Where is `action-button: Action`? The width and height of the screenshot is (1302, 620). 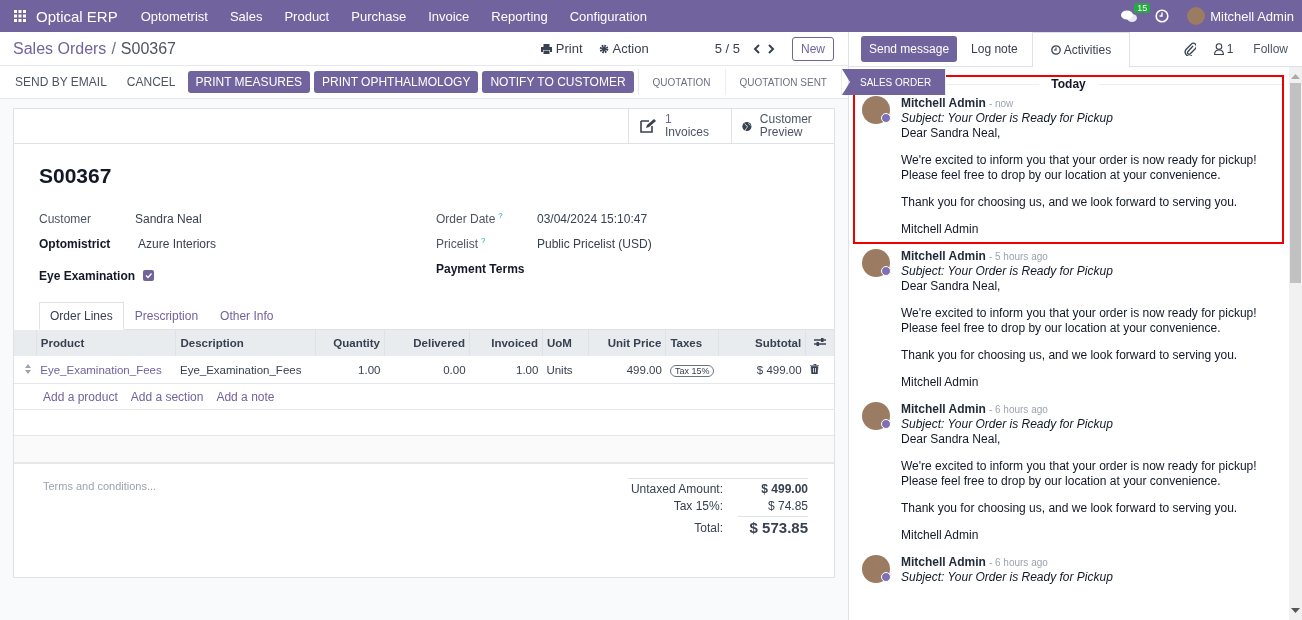 action-button: Action is located at coordinates (623, 48).